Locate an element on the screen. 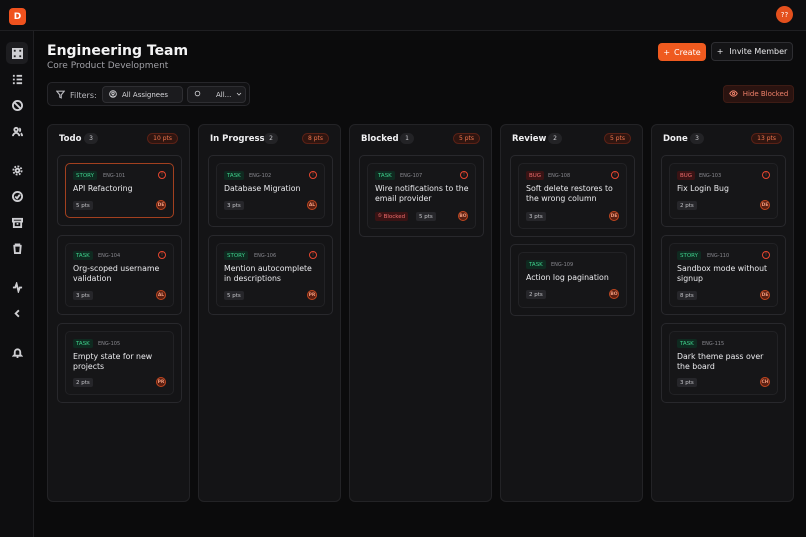  blocked-label: Blocked is located at coordinates (394, 216).